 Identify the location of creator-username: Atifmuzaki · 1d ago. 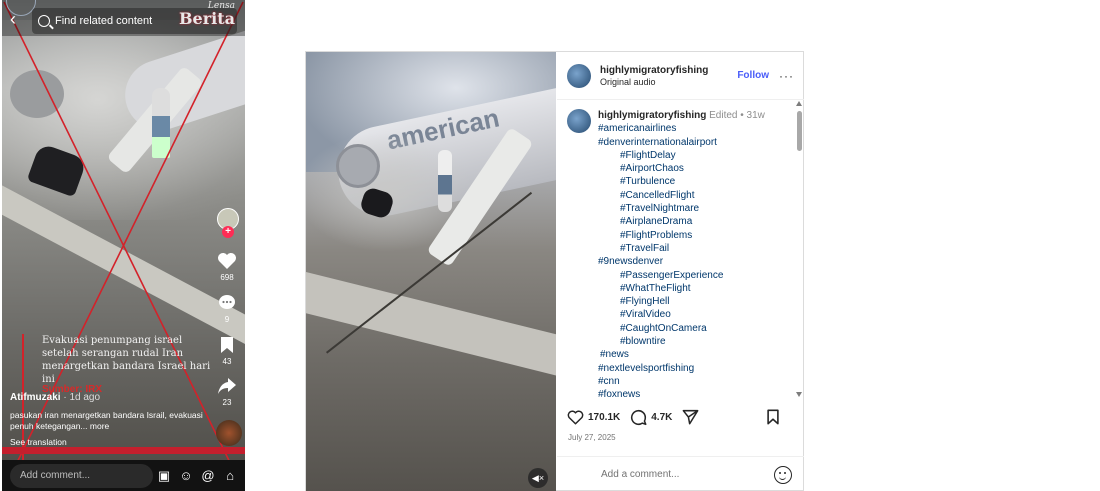
(55, 397).